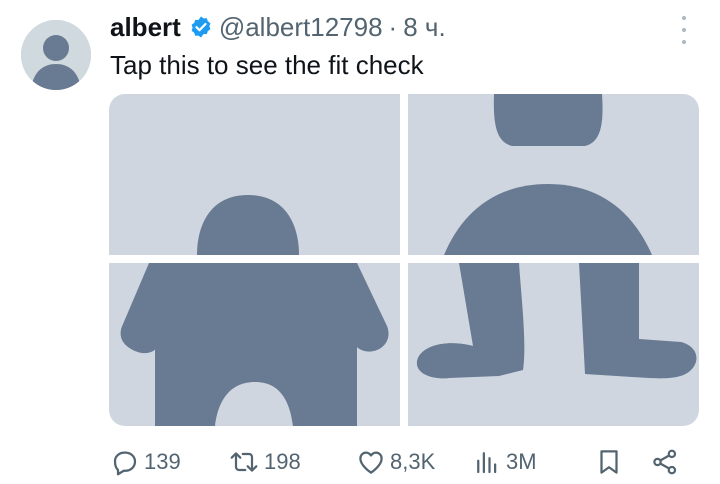 The height and width of the screenshot is (484, 720). I want to click on media-image-top-left, so click(254, 174).